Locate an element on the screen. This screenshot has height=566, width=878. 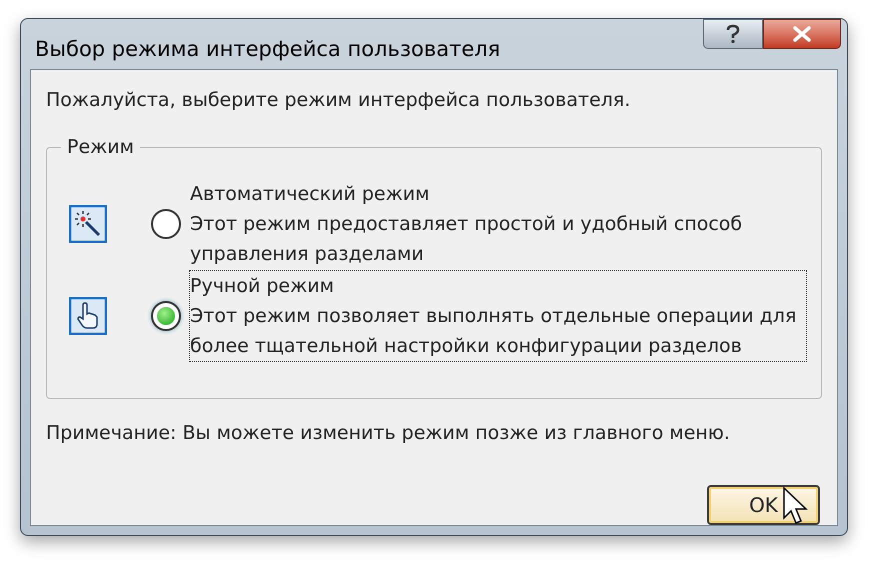
help-icon is located at coordinates (733, 34).